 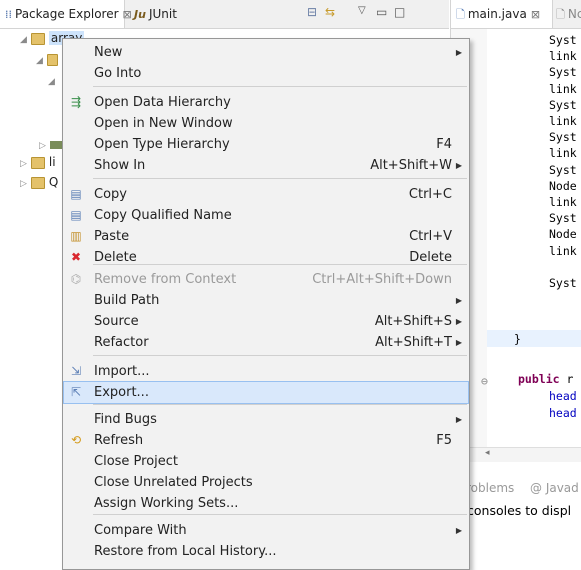 What do you see at coordinates (266, 194) in the screenshot?
I see `menu-item-copy: ▤ Copy Ctrl+C` at bounding box center [266, 194].